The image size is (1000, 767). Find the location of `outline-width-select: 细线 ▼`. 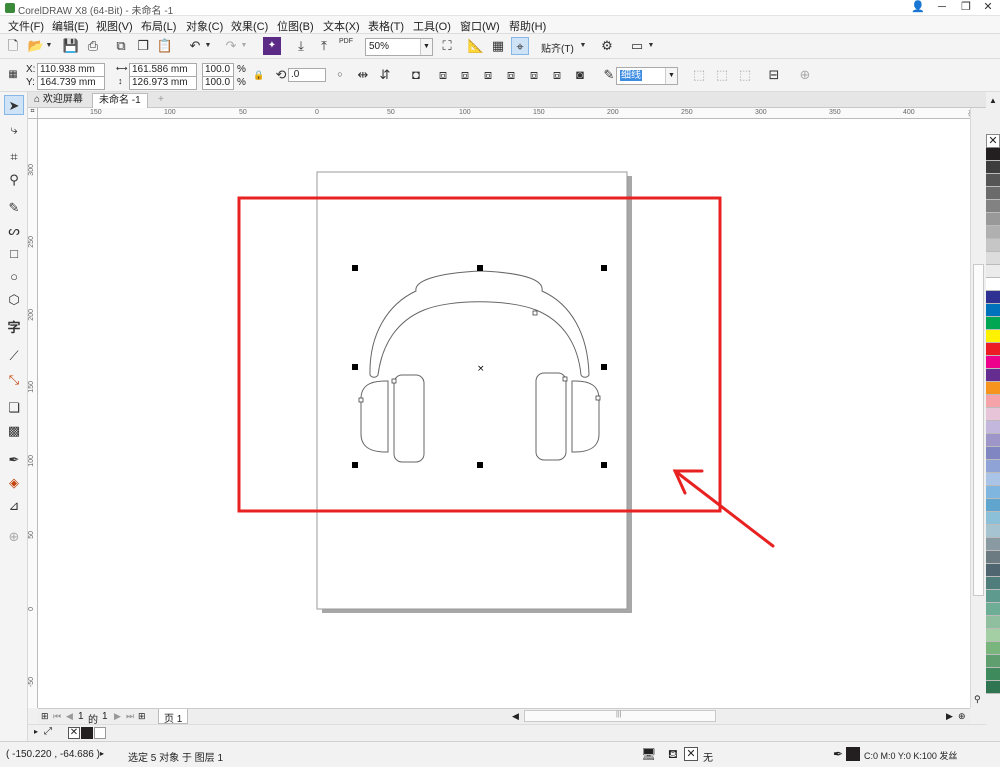

outline-width-select: 细线 ▼ is located at coordinates (647, 76).